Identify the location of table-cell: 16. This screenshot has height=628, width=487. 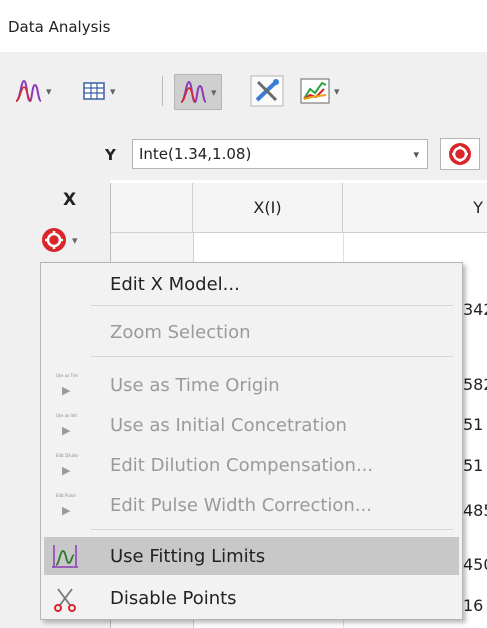
(473, 605).